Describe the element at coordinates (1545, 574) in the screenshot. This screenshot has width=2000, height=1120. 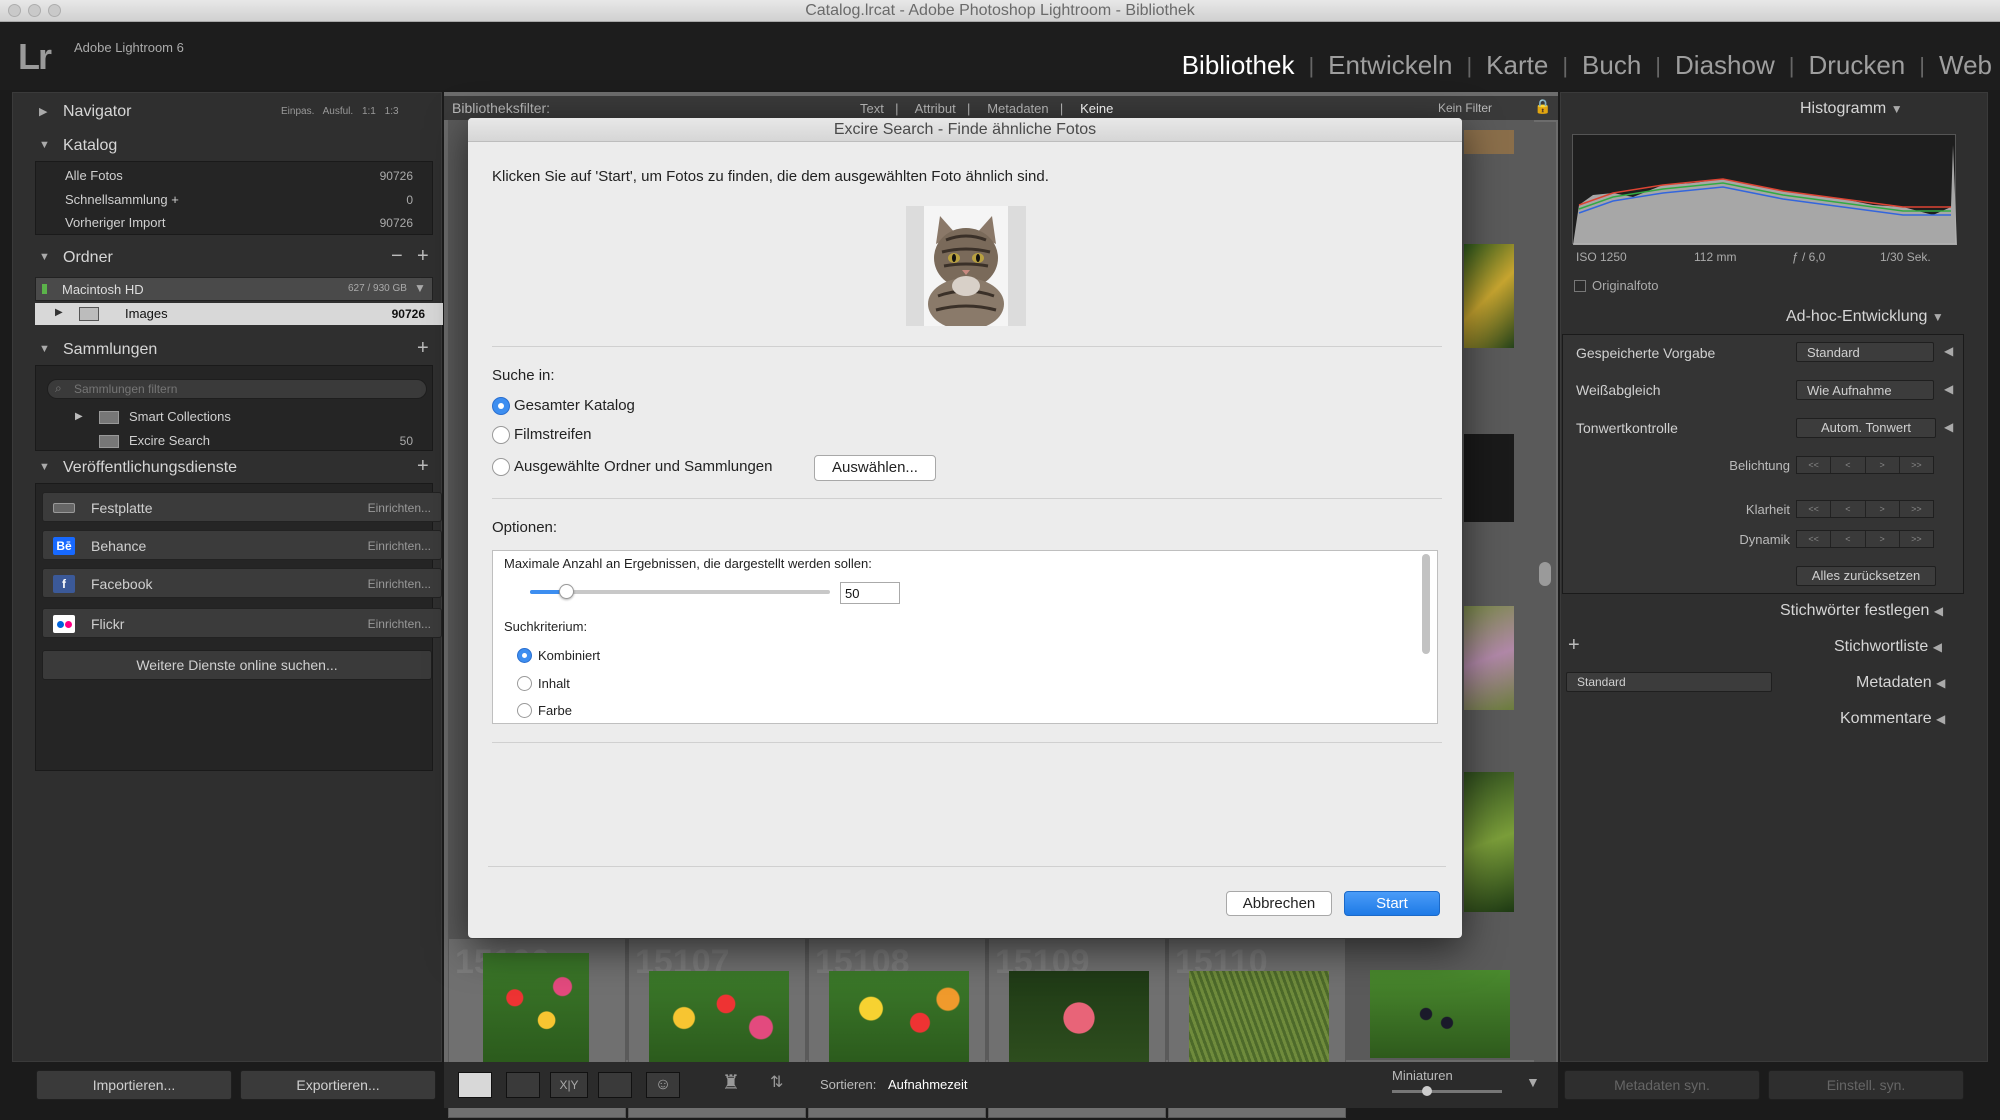
I see `scrollbar-thumb` at that location.